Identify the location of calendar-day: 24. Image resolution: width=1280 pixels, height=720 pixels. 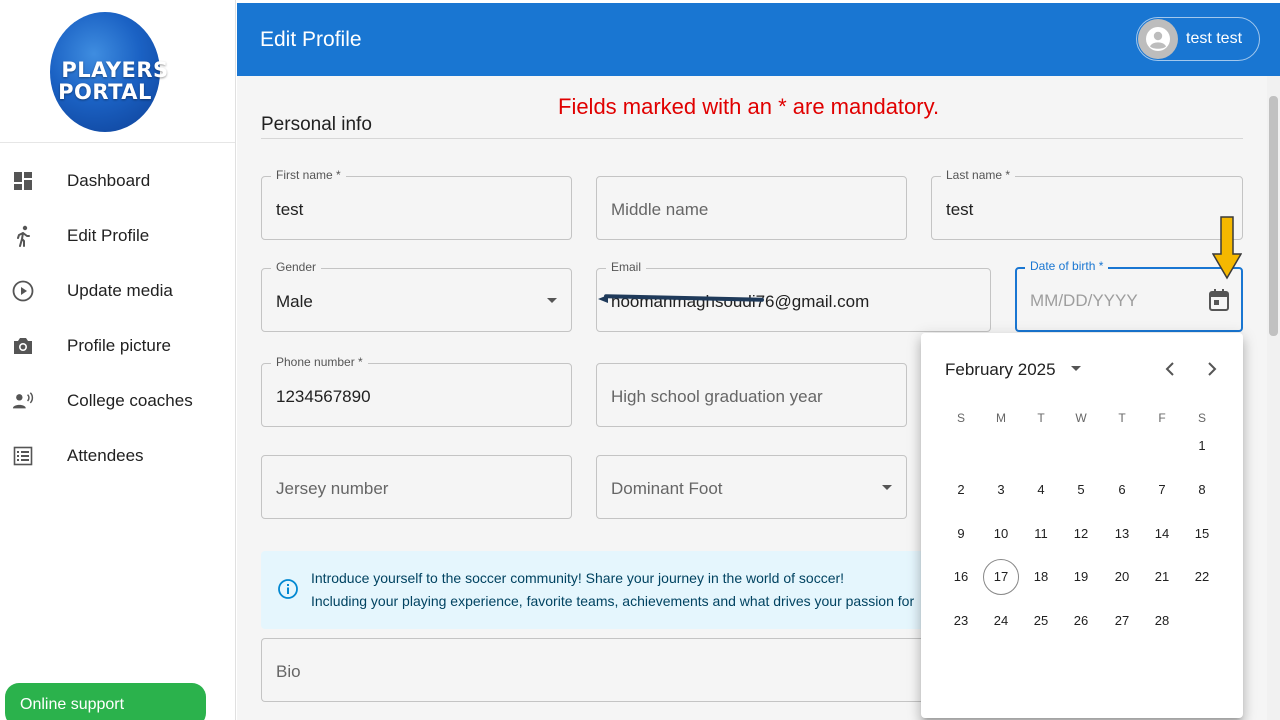
(1001, 621).